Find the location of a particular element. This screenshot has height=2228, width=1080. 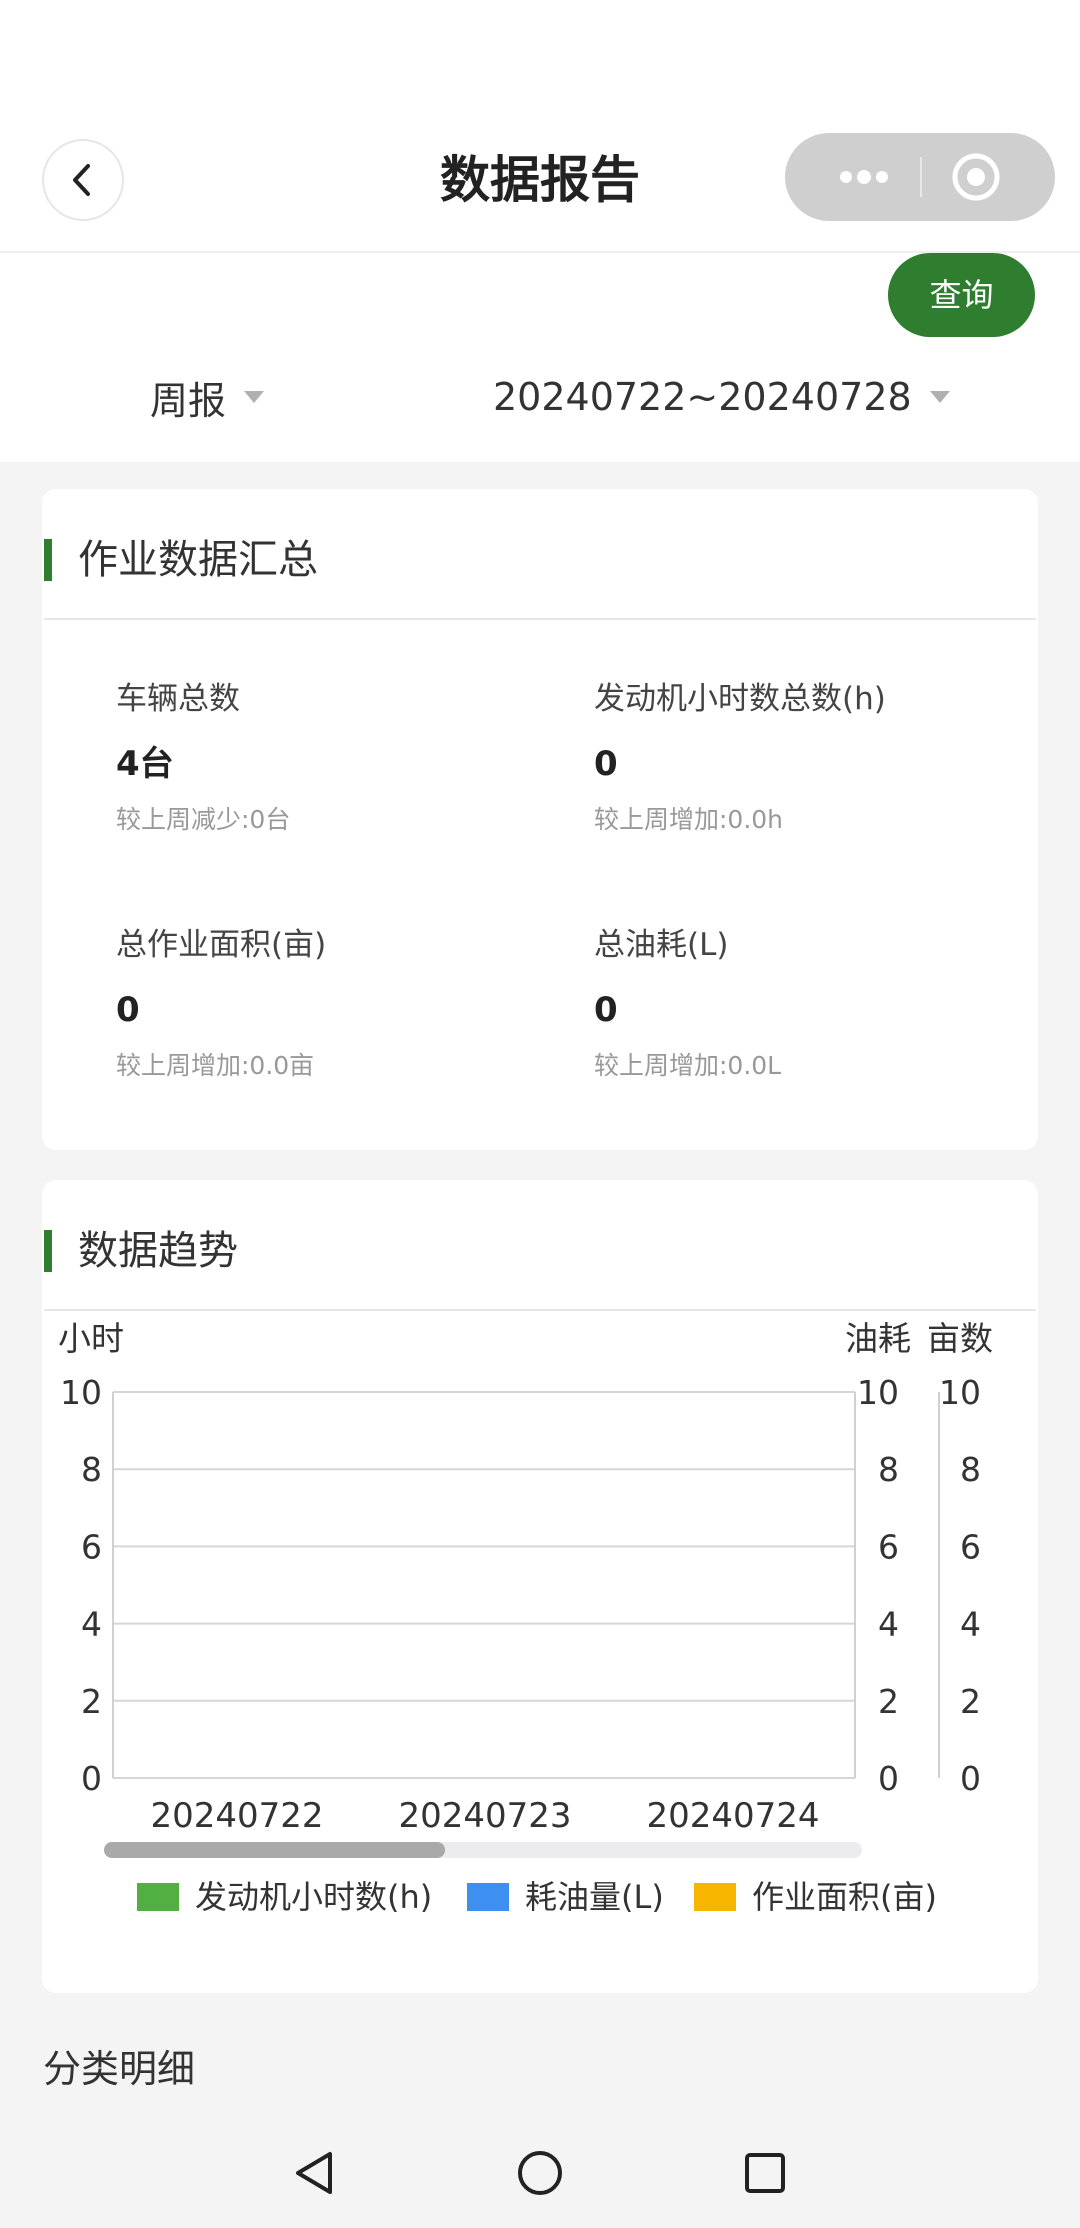

more-dots-icon is located at coordinates (864, 177).